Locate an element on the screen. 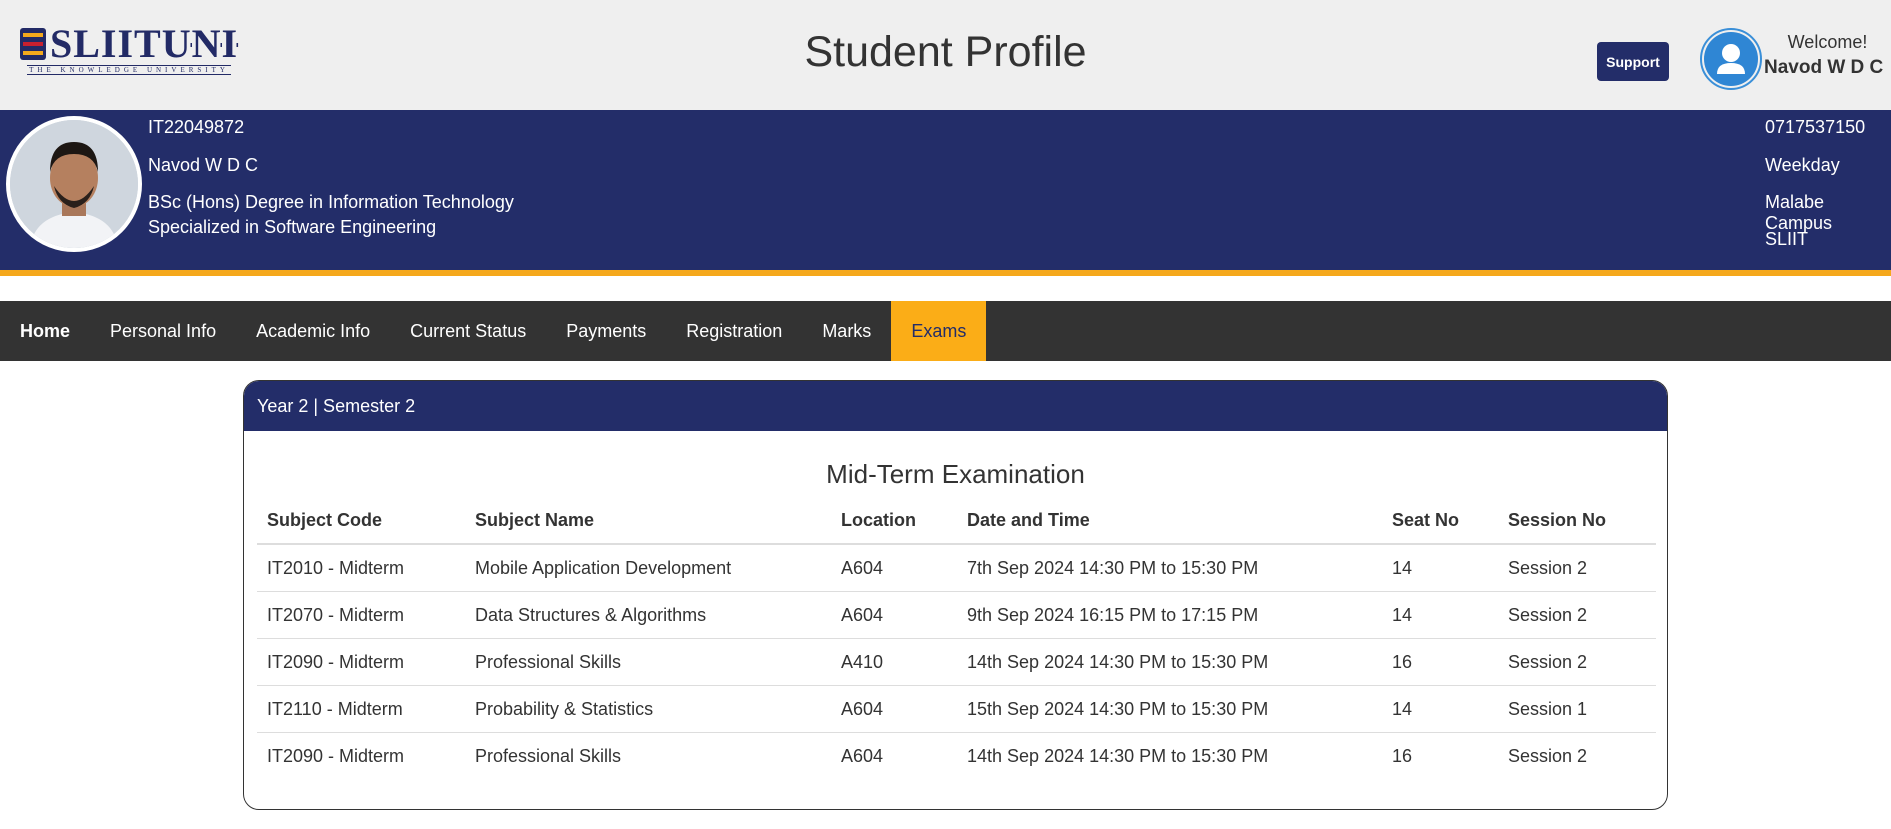  col-date-time: Date and Time is located at coordinates (1169, 522).